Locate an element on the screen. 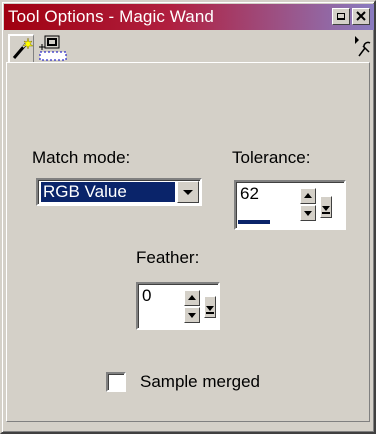  tolerance-label: Tolerance: is located at coordinates (271, 157).